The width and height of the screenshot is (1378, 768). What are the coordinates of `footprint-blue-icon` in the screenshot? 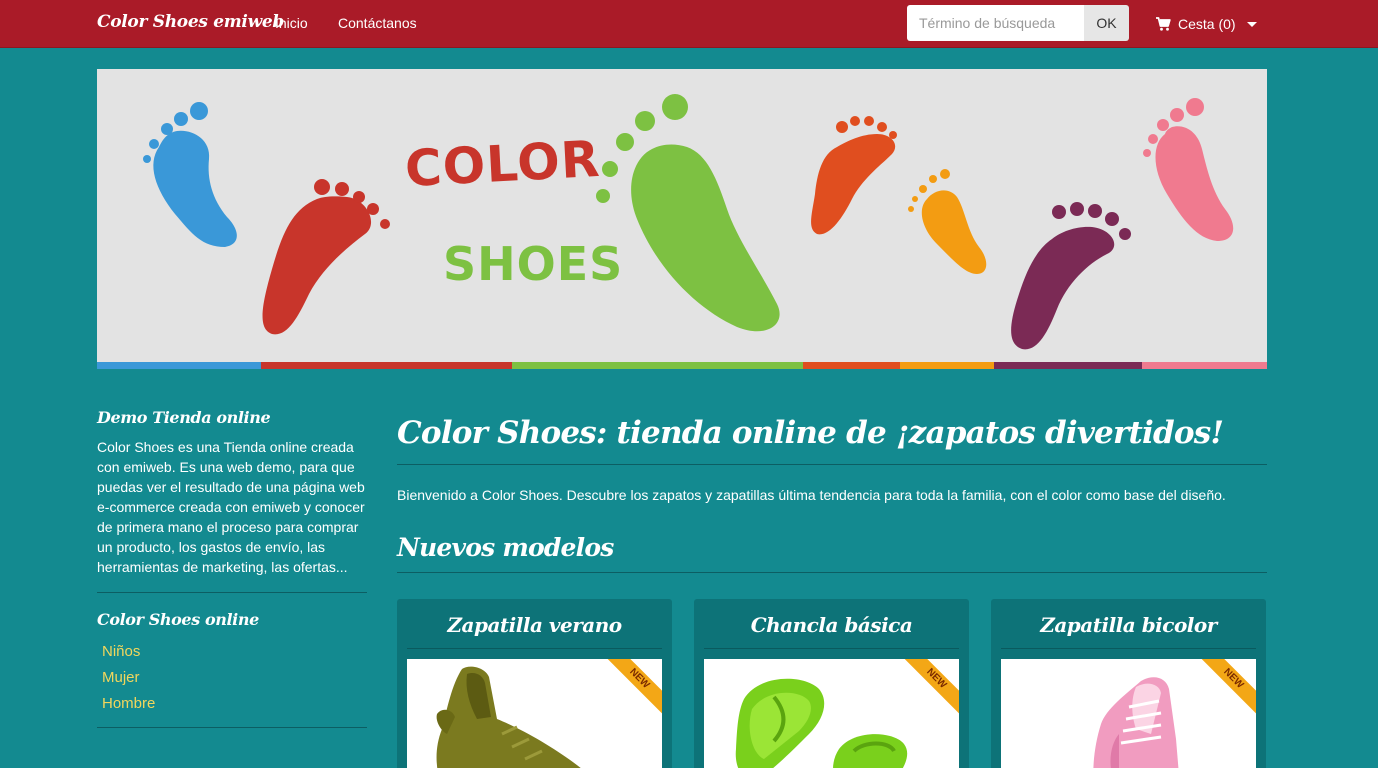 It's located at (190, 174).